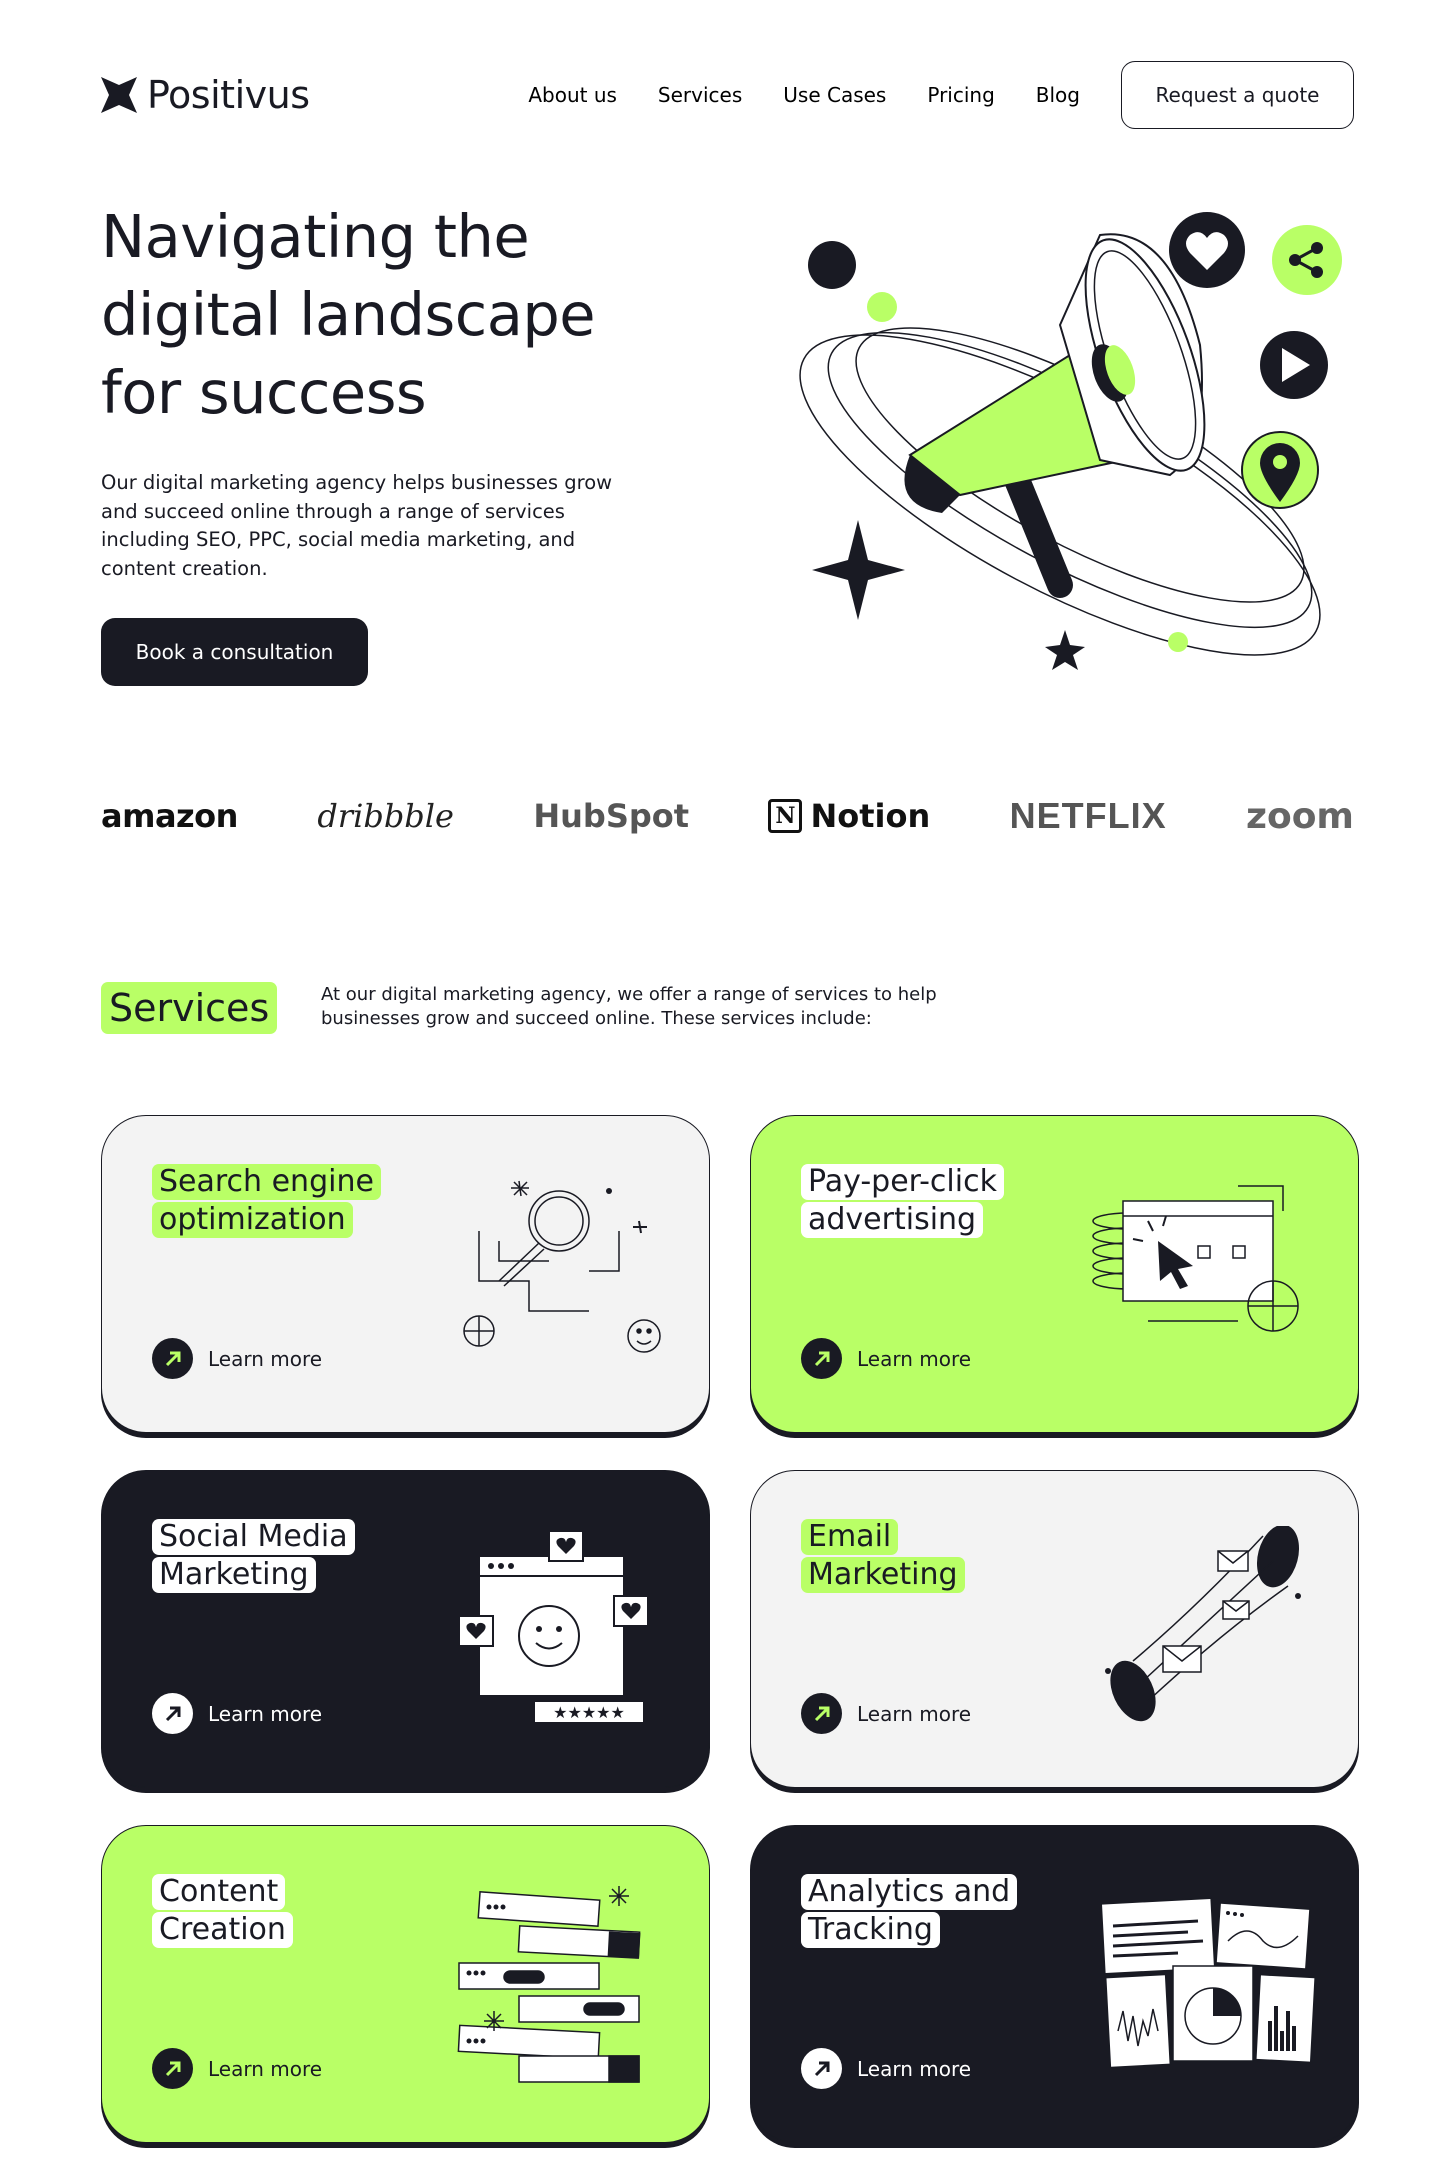 The image size is (1437, 2174). Describe the element at coordinates (892, 1220) in the screenshot. I see `card-title-line: advertising` at that location.